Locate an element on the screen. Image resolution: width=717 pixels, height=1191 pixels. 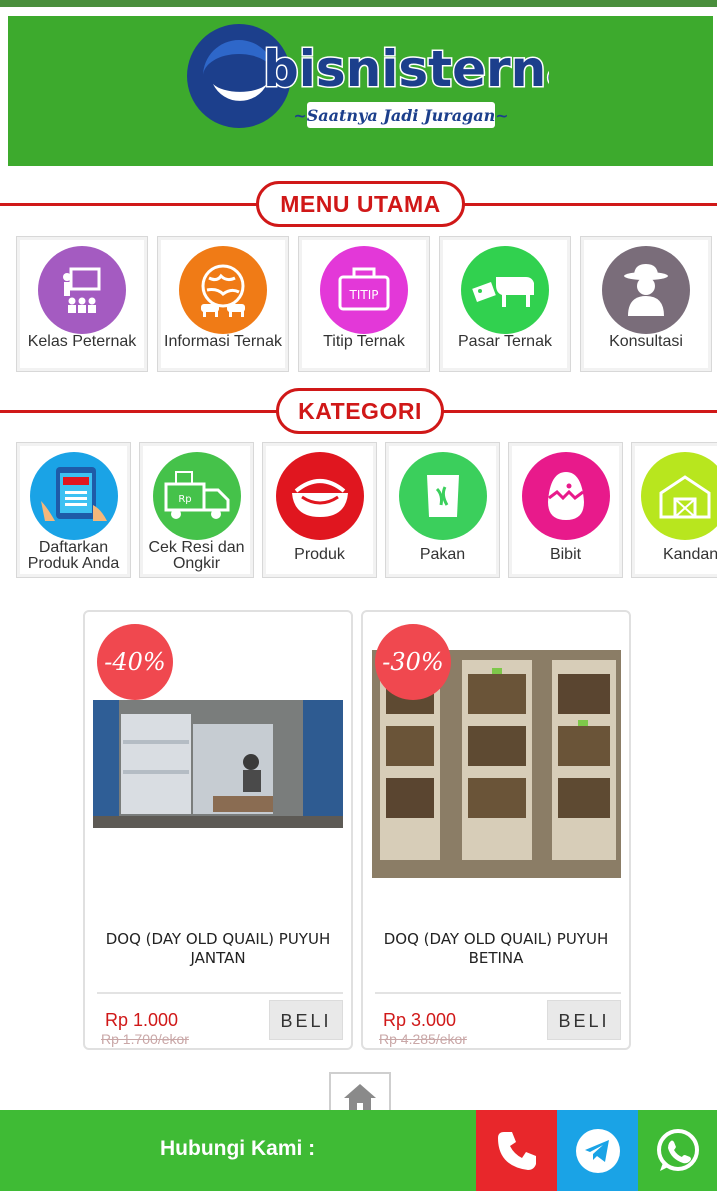
home-icon is located at coordinates (360, 1098).